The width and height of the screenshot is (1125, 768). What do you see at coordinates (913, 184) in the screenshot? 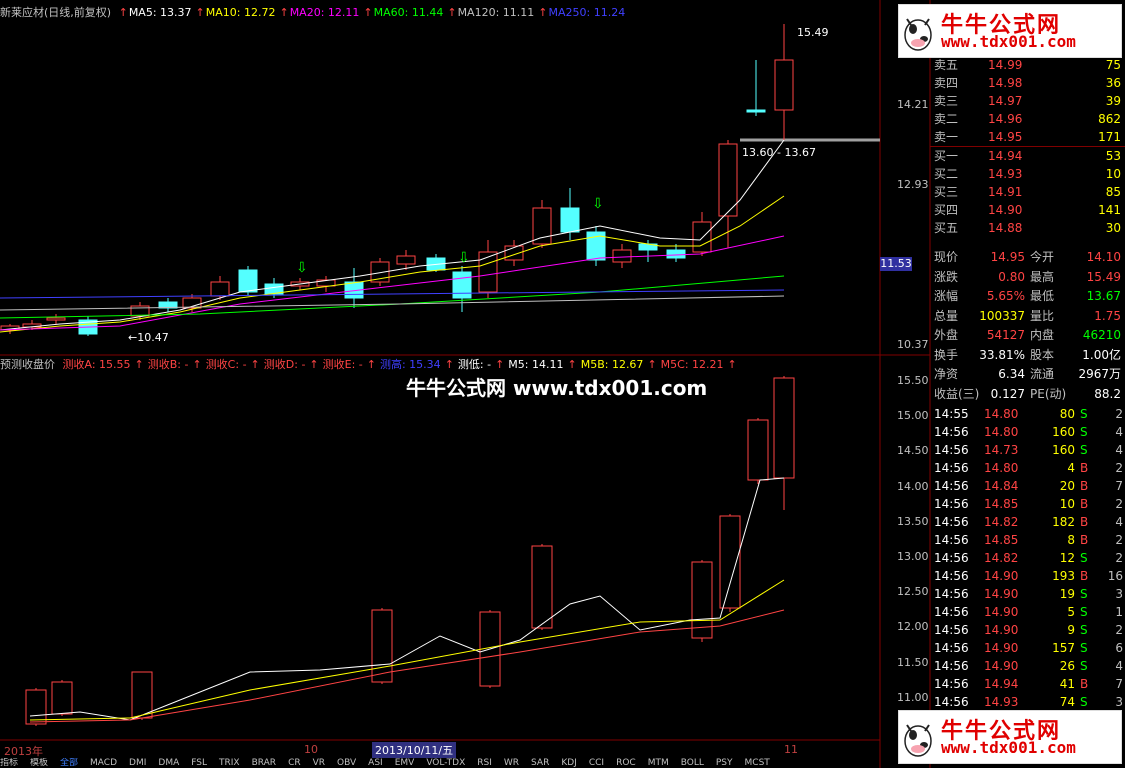
I see `price-tick: 12.93` at bounding box center [913, 184].